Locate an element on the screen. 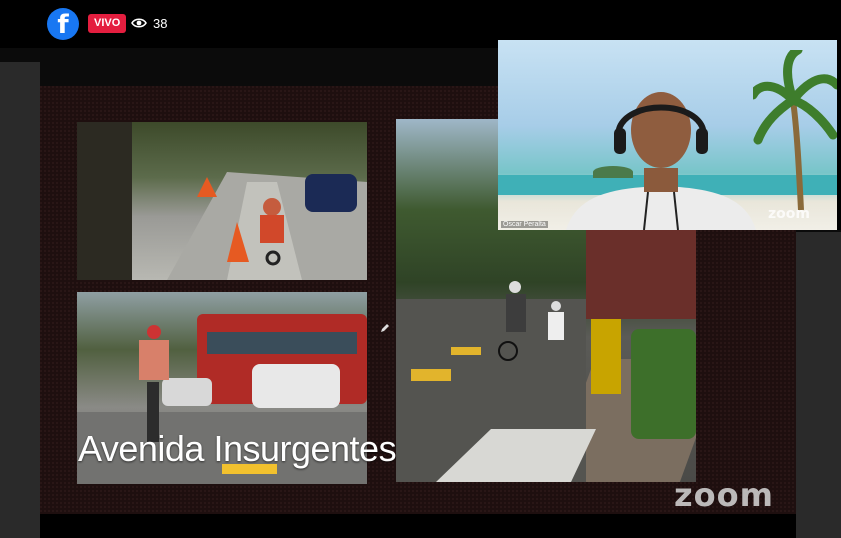 The height and width of the screenshot is (538, 841). participant-name-label: Oscar Peralta is located at coordinates (524, 224).